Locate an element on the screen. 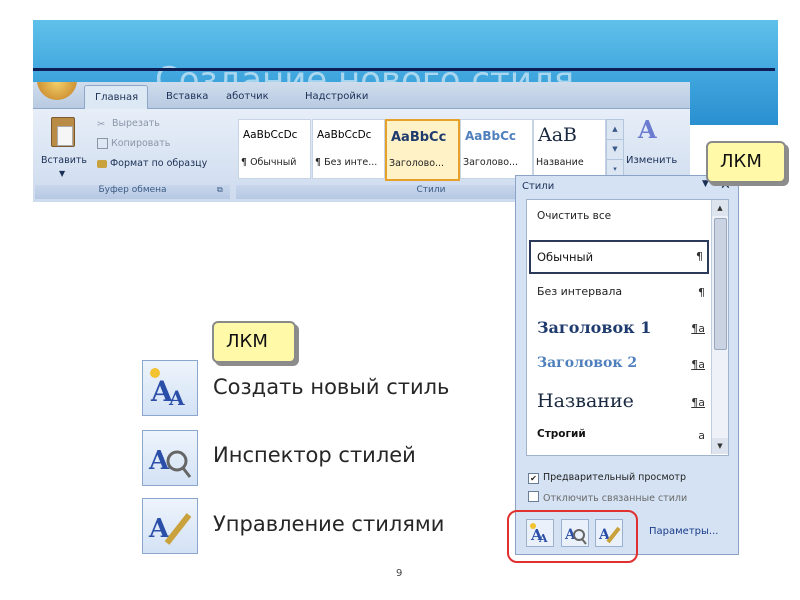  style-item-no-spacing: Без интервала ¶ is located at coordinates (619, 293).